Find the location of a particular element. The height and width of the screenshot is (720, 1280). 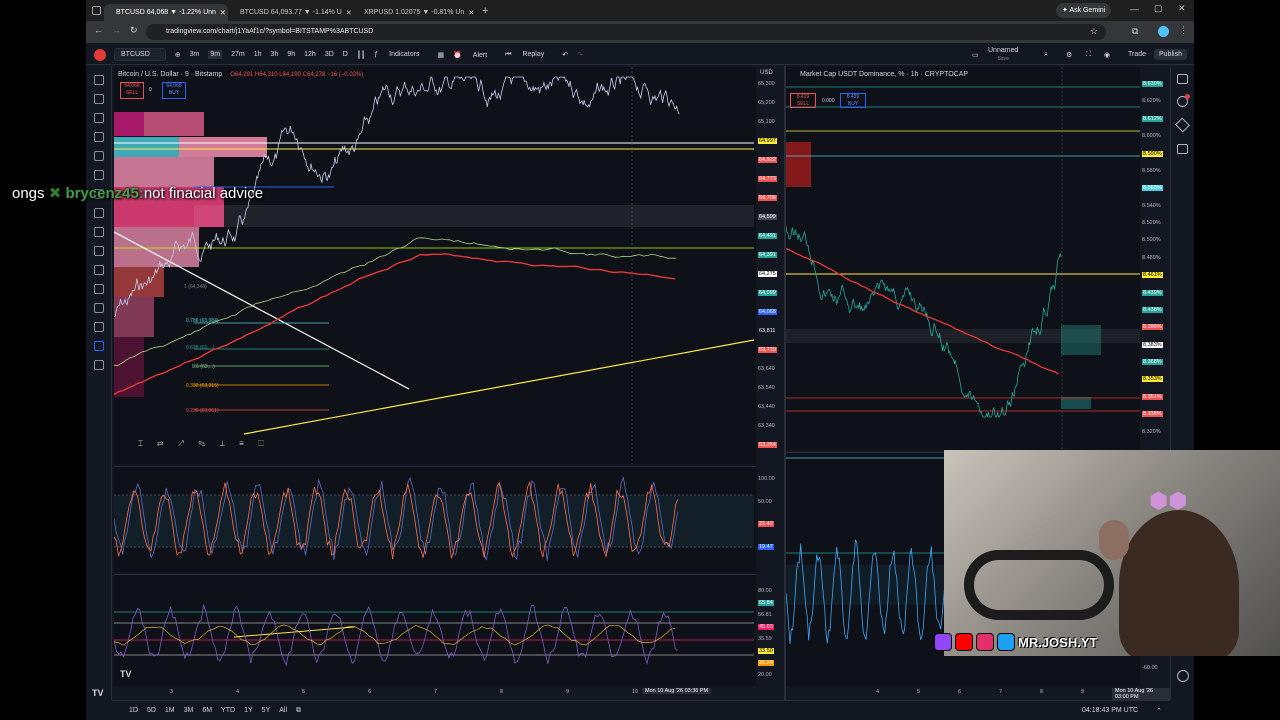

oscillator-2-axis: 80.00 65.84 56.81 45.03 35.59 33.50 26.24 20.00 is located at coordinates (770, 630).